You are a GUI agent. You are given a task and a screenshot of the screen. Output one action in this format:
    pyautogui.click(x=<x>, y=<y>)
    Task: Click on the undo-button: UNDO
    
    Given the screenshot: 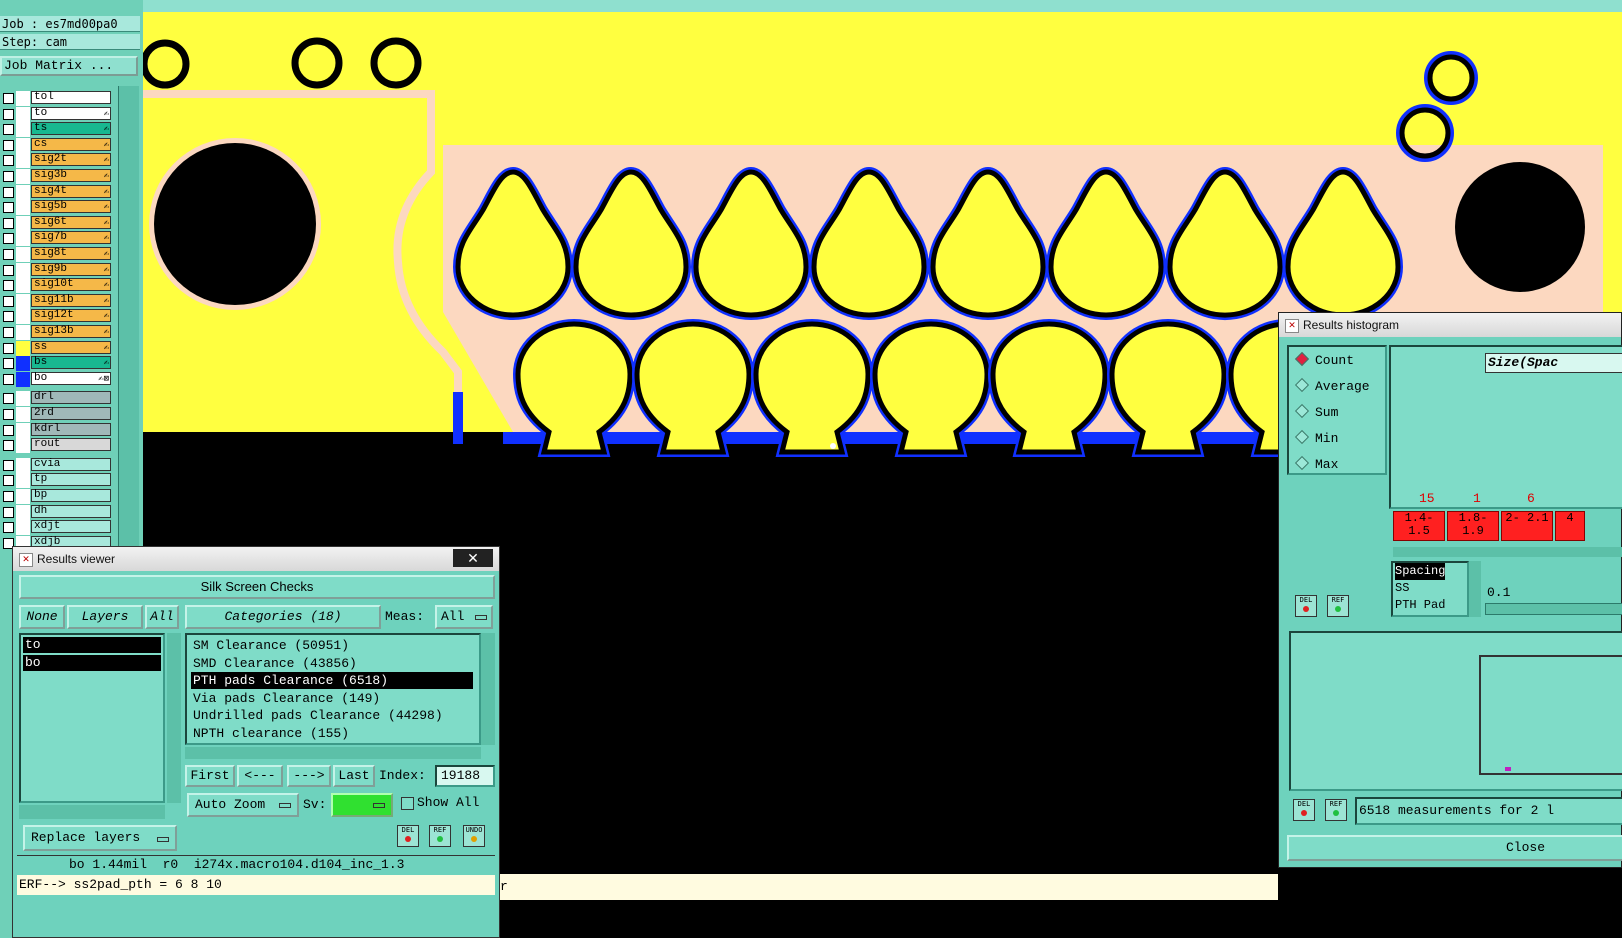 What is the action you would take?
    pyautogui.click(x=474, y=836)
    